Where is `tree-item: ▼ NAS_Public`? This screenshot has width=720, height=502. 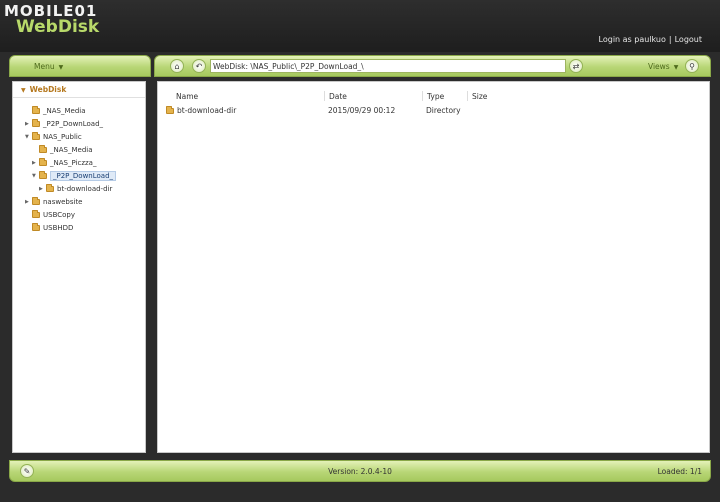 tree-item: ▼ NAS_Public is located at coordinates (53, 136).